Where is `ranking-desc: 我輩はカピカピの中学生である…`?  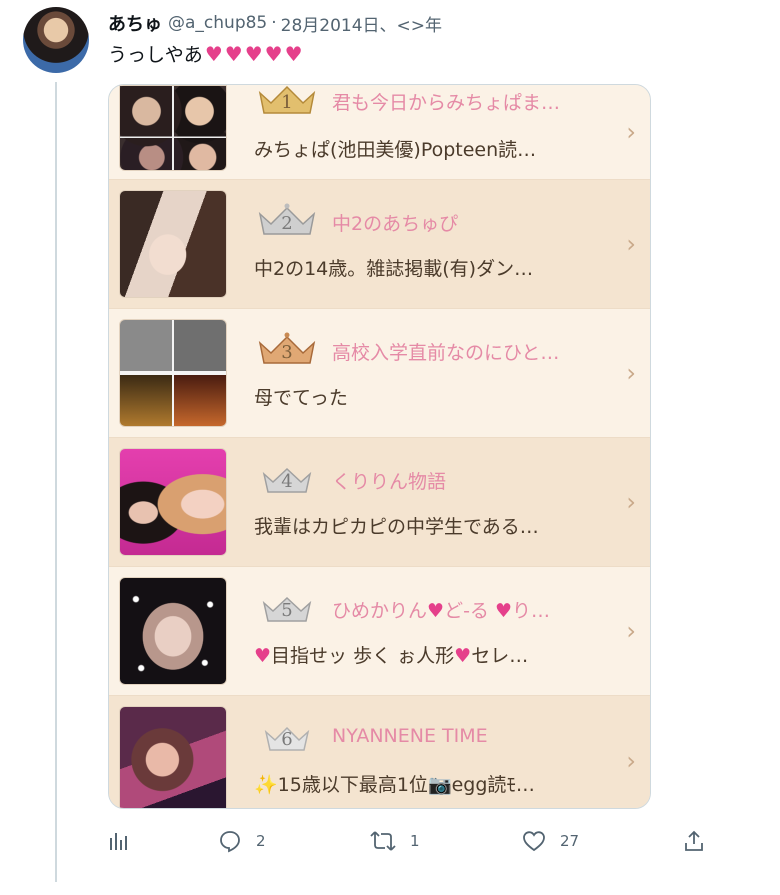 ranking-desc: 我輩はカピカピの中学生である… is located at coordinates (396, 527).